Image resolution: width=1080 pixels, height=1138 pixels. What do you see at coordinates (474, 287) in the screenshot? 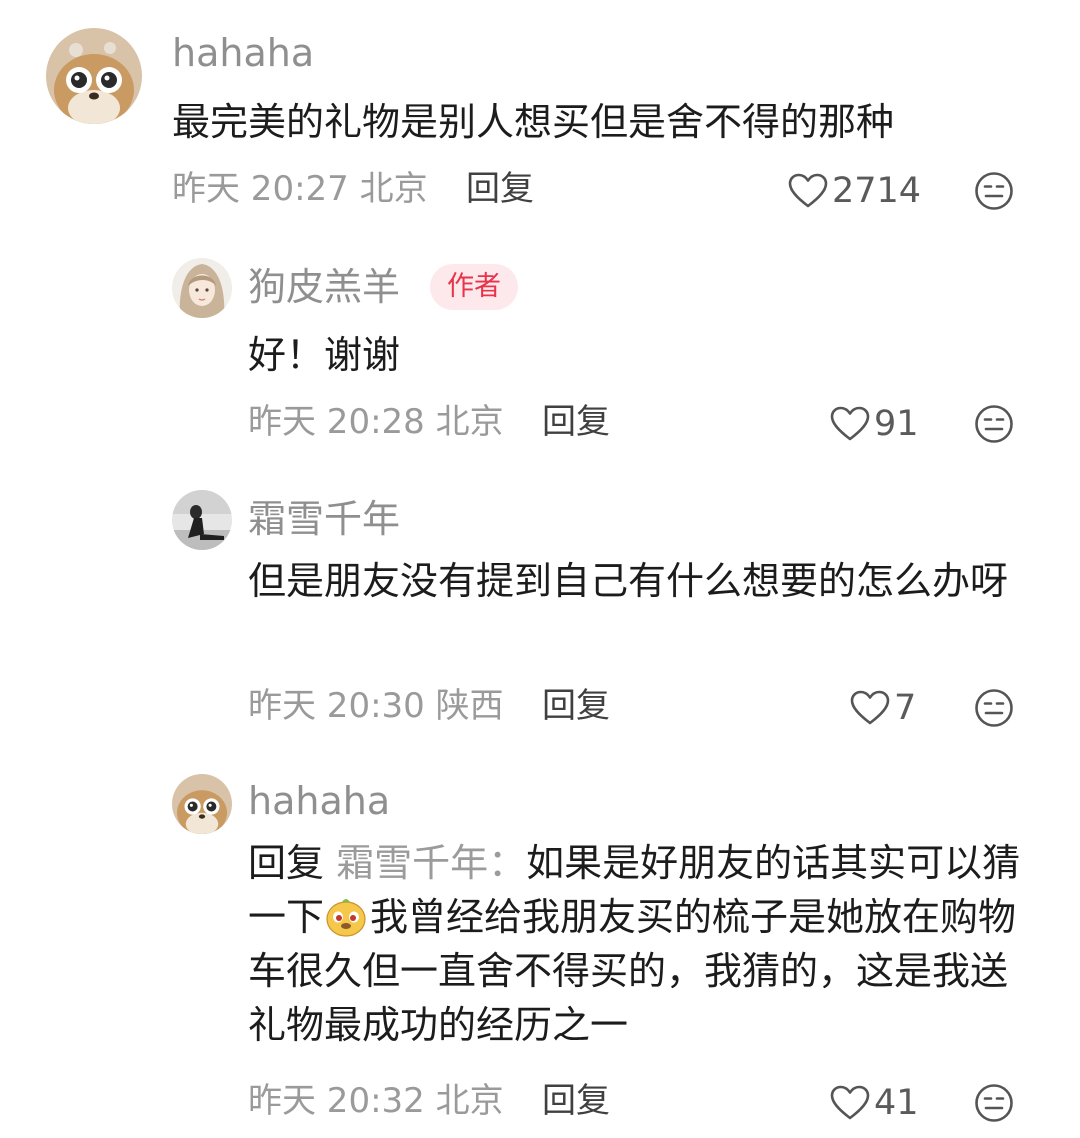
I see `author-badge: 作者` at bounding box center [474, 287].